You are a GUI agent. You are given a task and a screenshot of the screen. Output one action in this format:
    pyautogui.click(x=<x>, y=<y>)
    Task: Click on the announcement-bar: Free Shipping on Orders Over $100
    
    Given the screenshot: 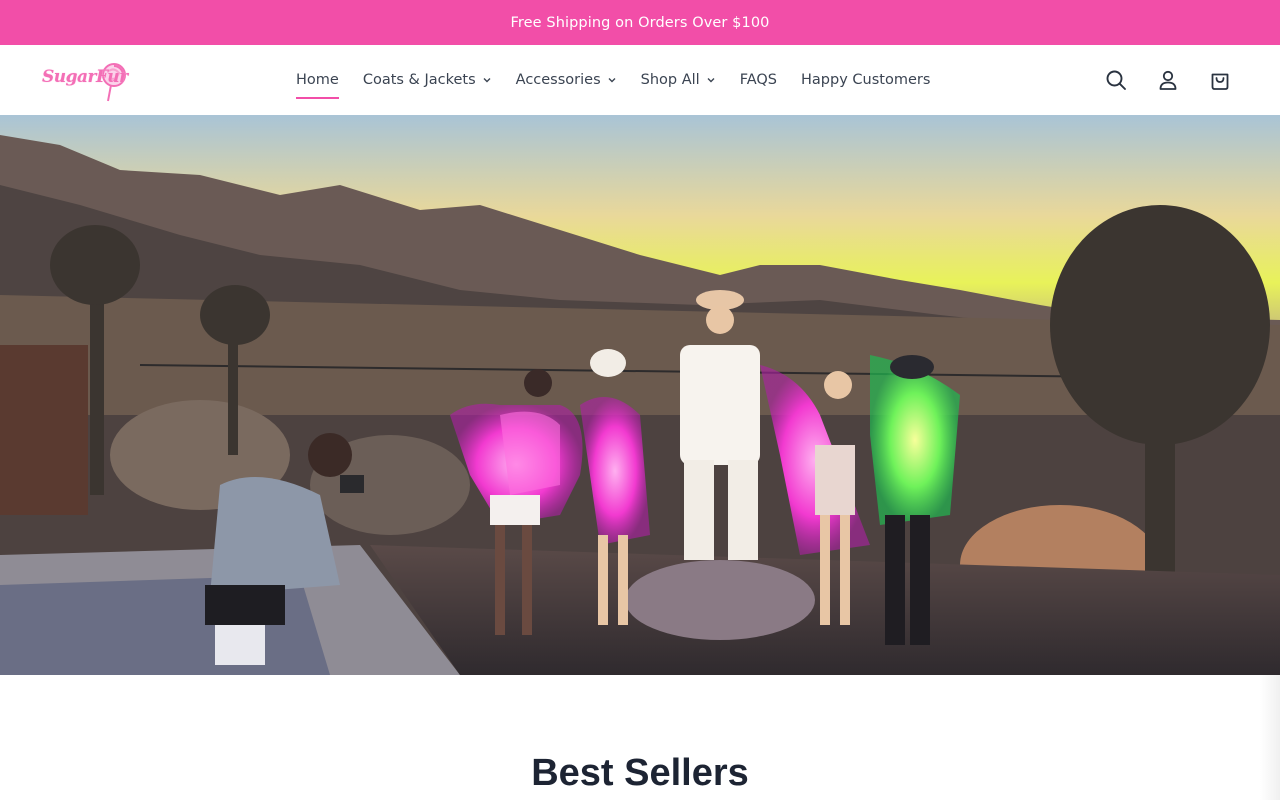 What is the action you would take?
    pyautogui.click(x=640, y=22)
    